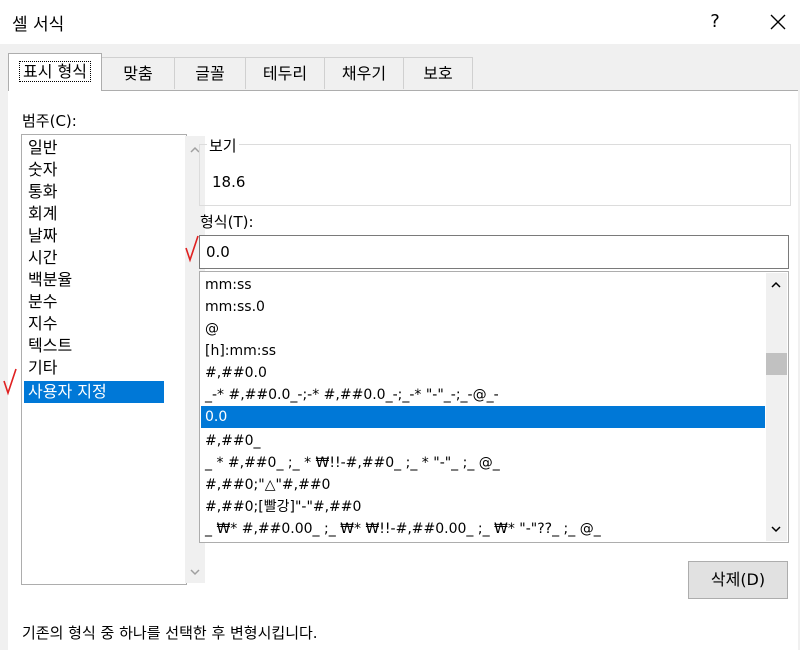 The image size is (800, 650). I want to click on dialog-title: 셀 서식, so click(38, 25).